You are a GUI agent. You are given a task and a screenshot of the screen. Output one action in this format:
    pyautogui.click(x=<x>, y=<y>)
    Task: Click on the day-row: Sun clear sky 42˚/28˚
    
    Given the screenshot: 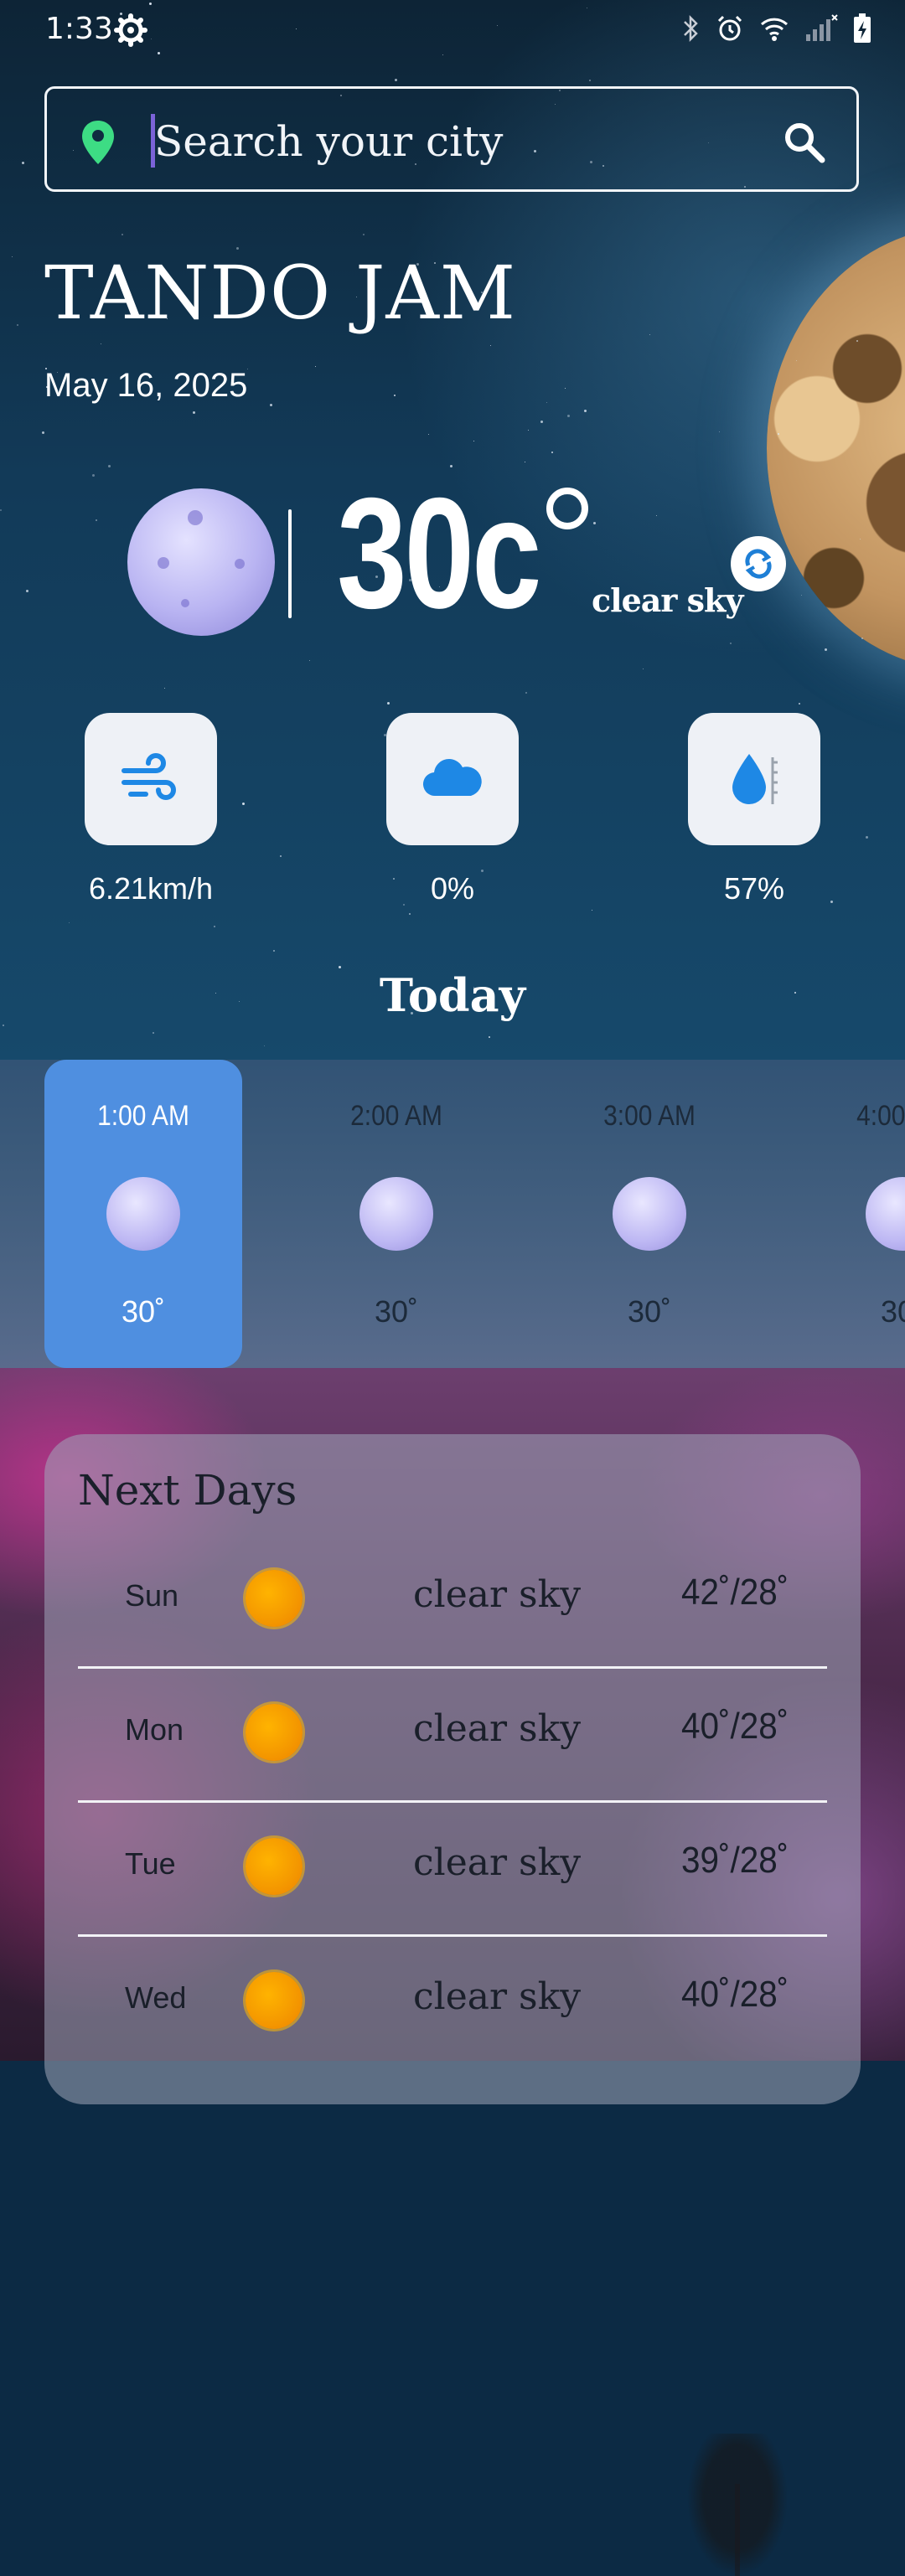 What is the action you would take?
    pyautogui.click(x=452, y=1602)
    